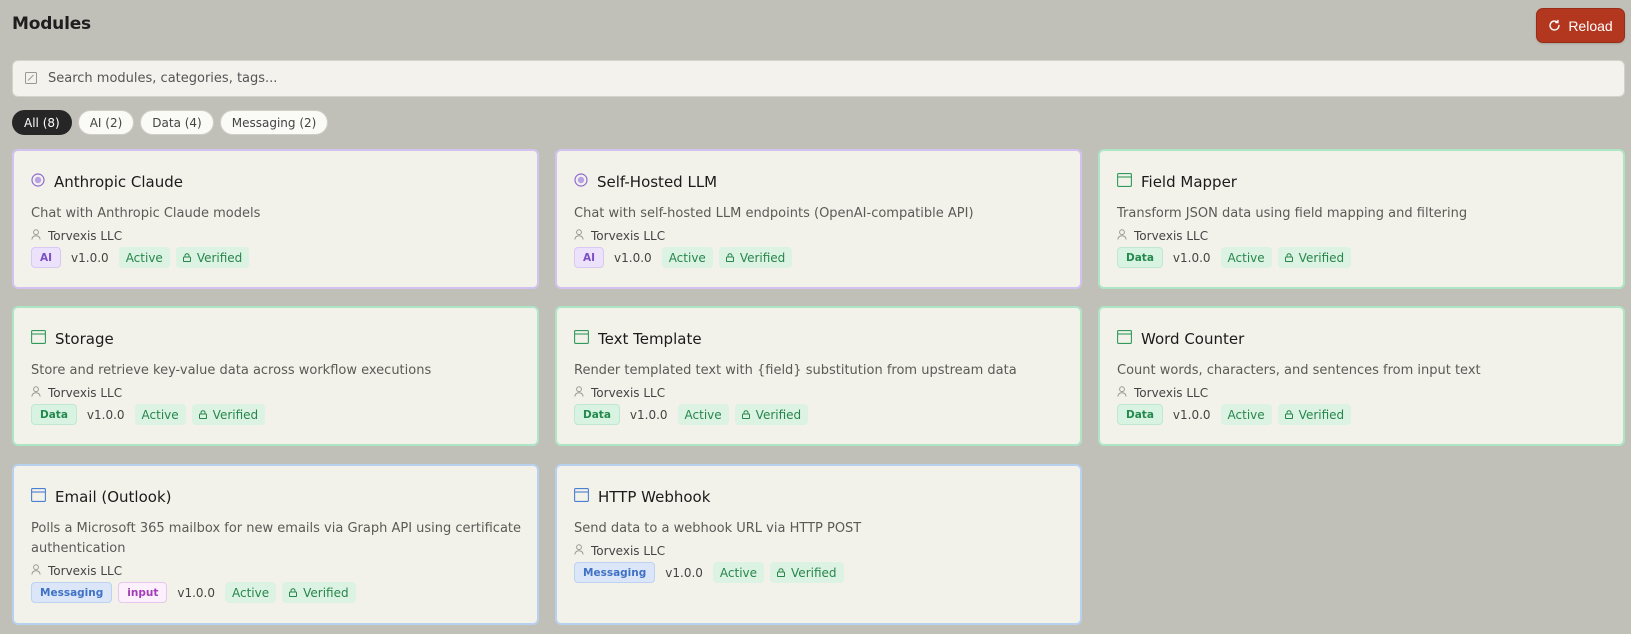 The image size is (1631, 634). Describe the element at coordinates (654, 496) in the screenshot. I see `module-title: HTTP Webhook` at that location.